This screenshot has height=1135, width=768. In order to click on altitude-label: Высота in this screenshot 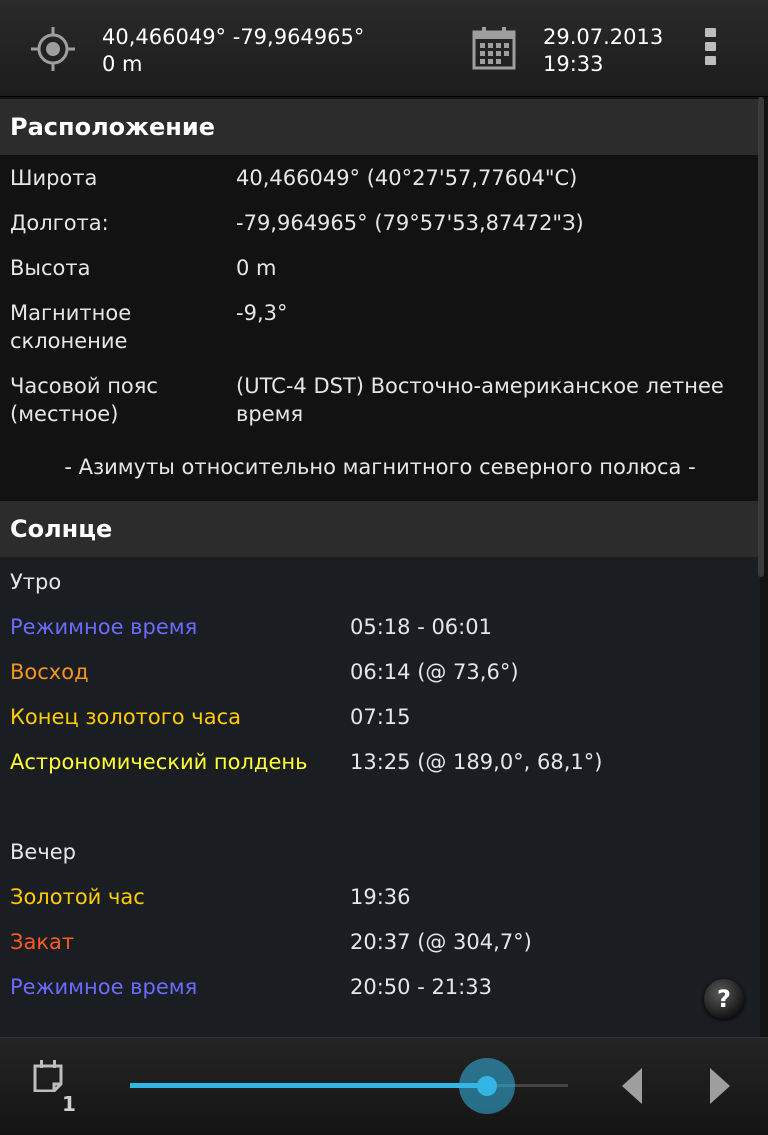, I will do `click(50, 268)`.